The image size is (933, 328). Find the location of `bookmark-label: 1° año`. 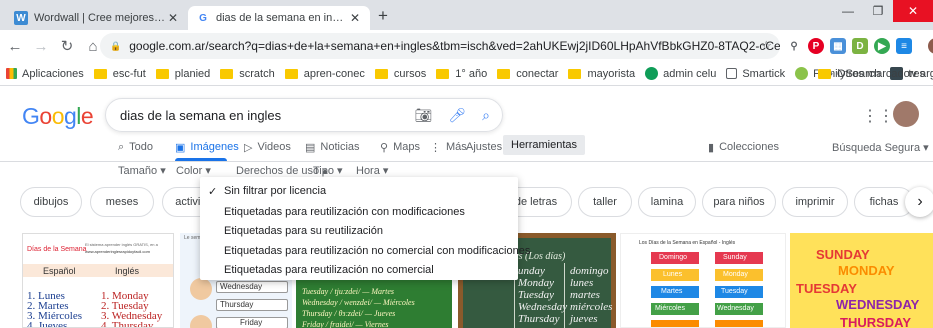

bookmark-label: 1° año is located at coordinates (471, 73).